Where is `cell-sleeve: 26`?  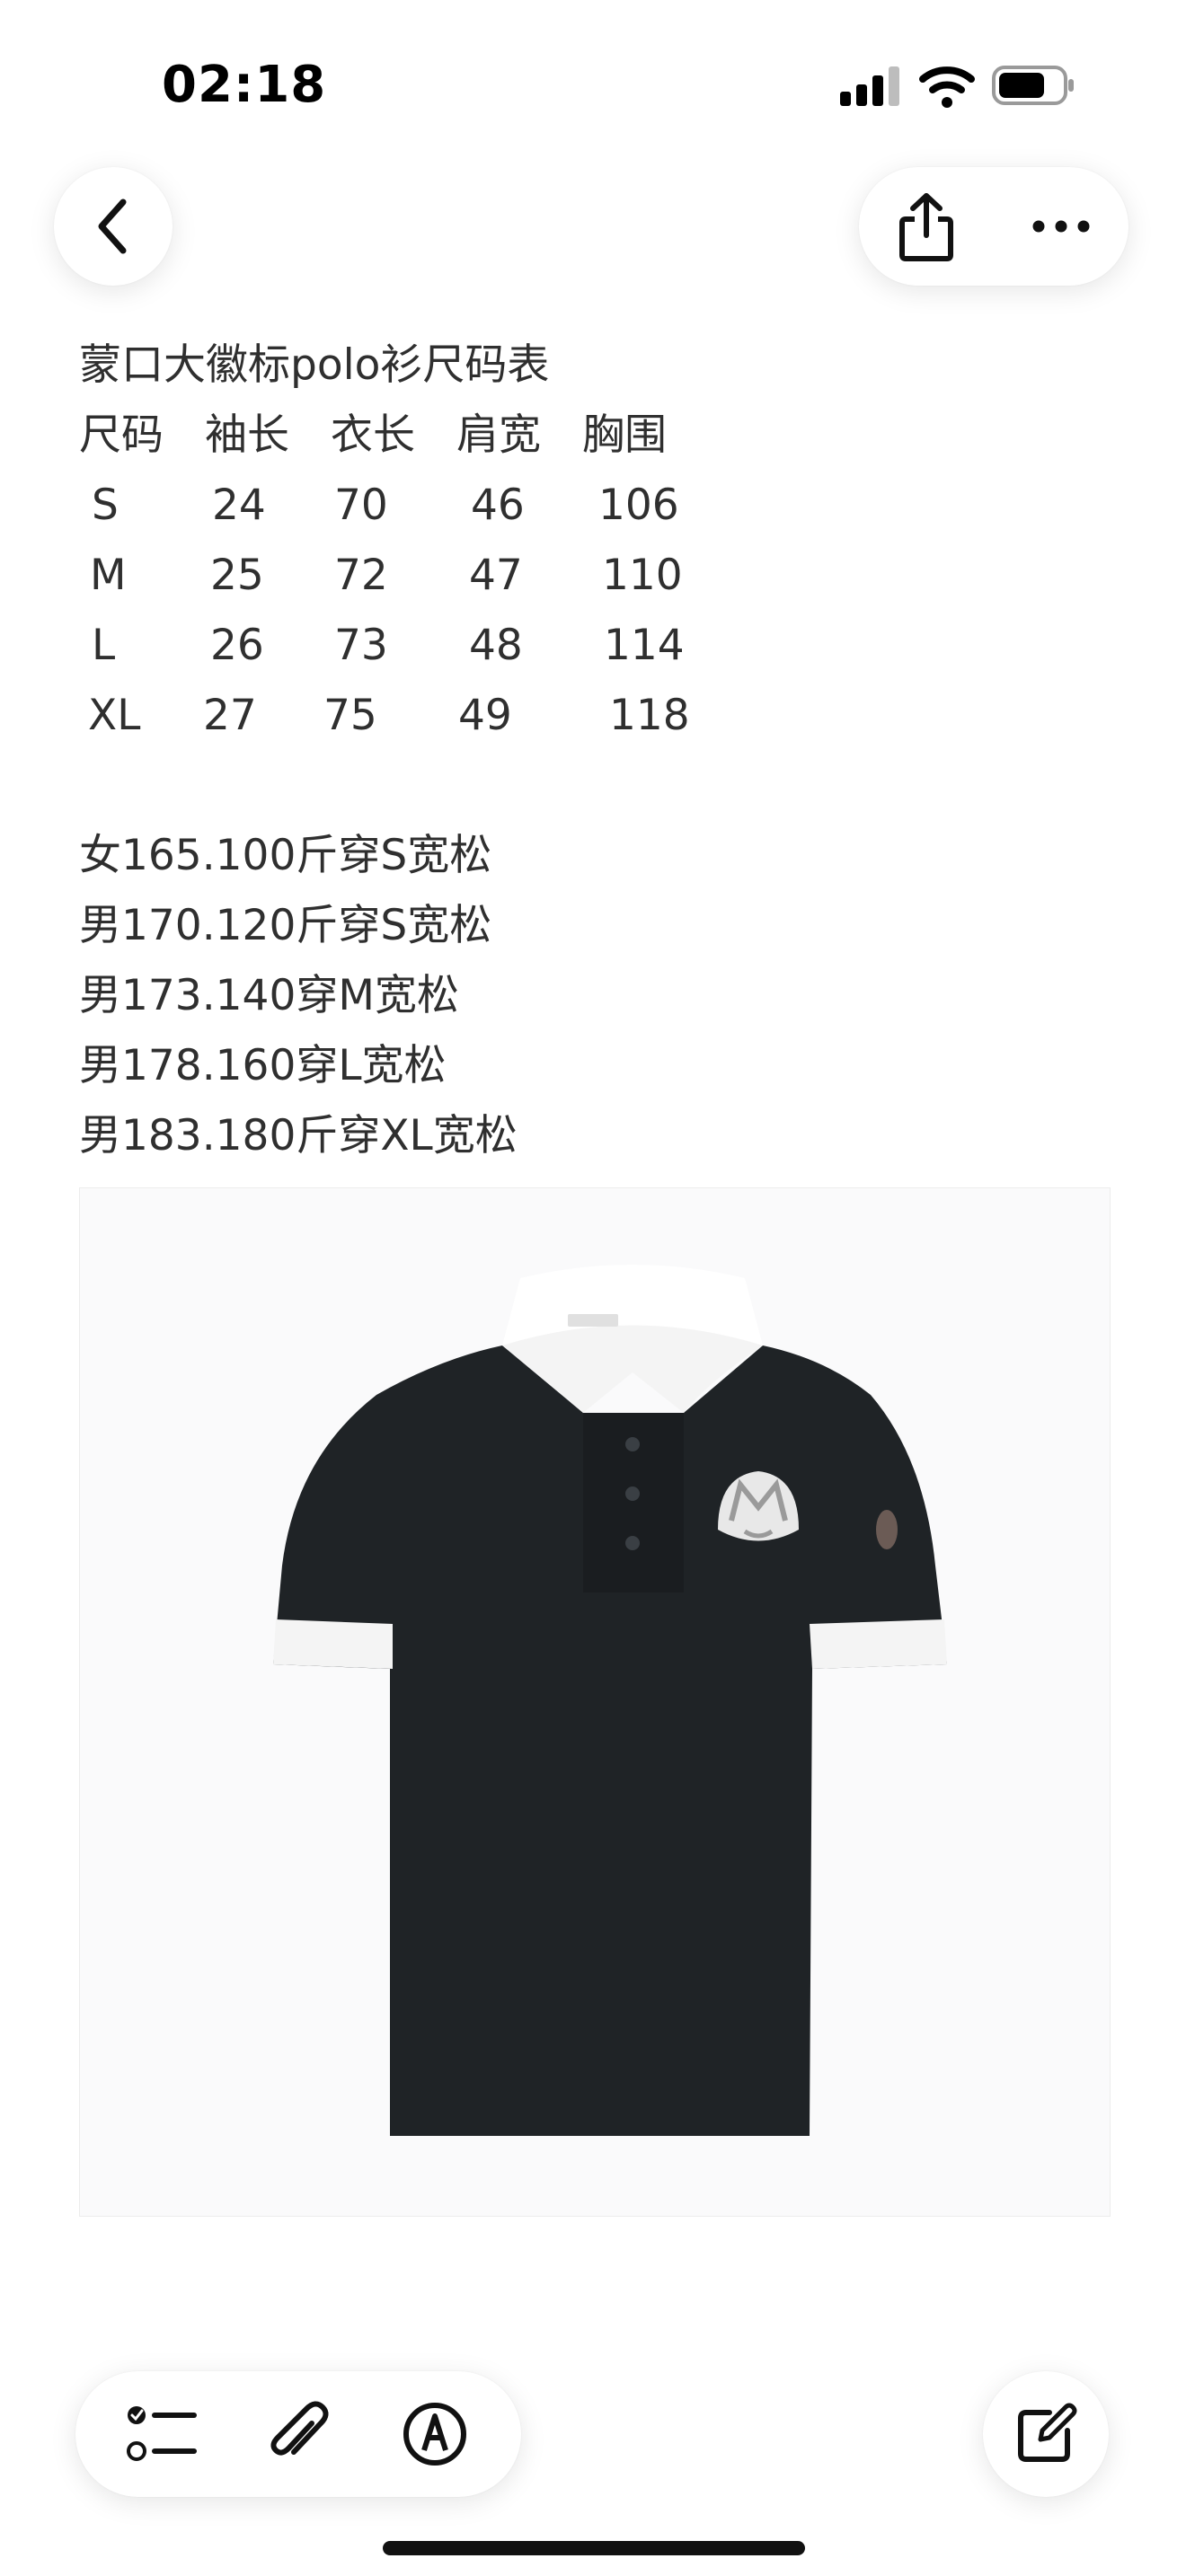 cell-sleeve: 26 is located at coordinates (237, 645).